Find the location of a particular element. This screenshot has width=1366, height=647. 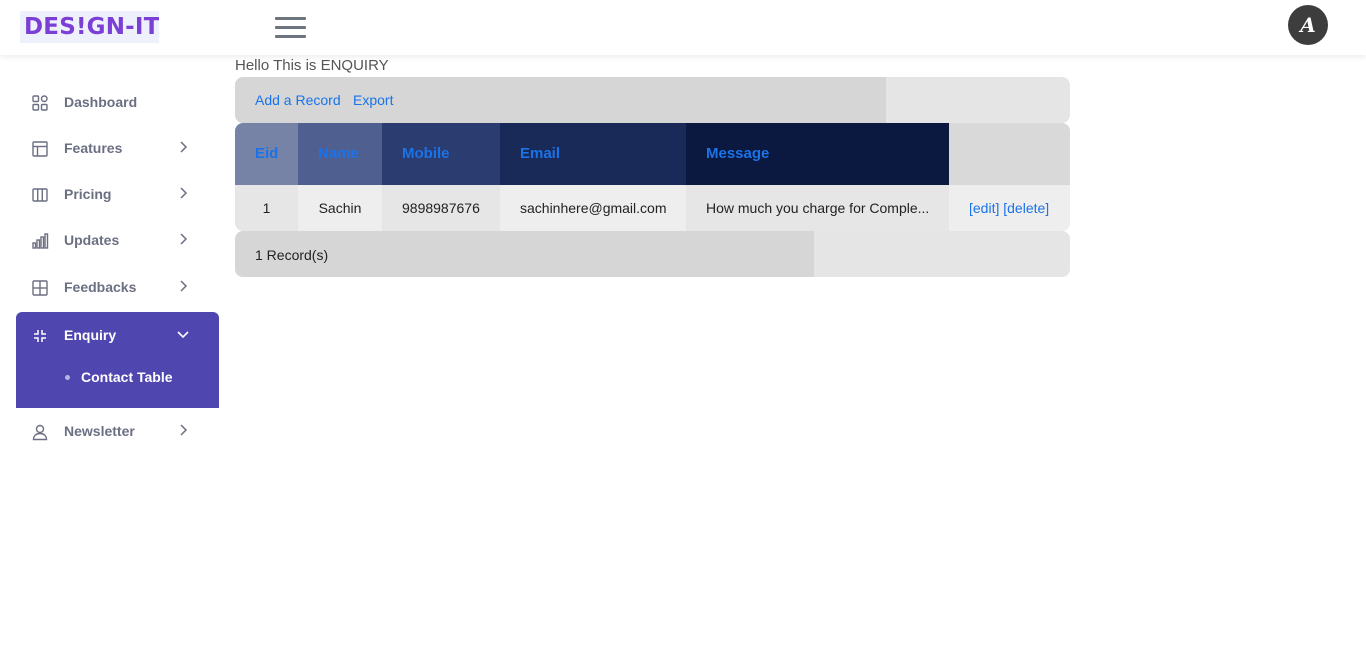

column-header-actions is located at coordinates (1009, 154).